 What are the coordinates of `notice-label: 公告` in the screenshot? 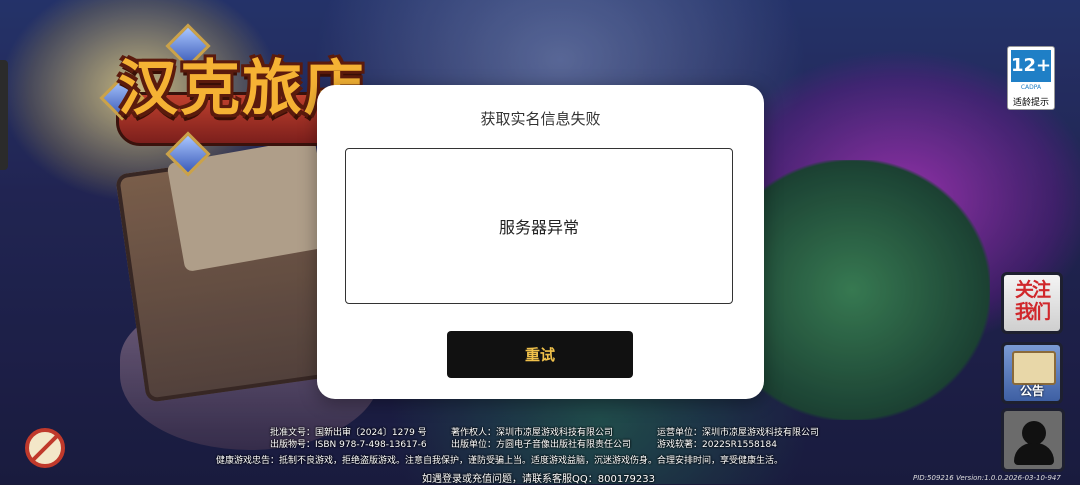 It's located at (1031, 391).